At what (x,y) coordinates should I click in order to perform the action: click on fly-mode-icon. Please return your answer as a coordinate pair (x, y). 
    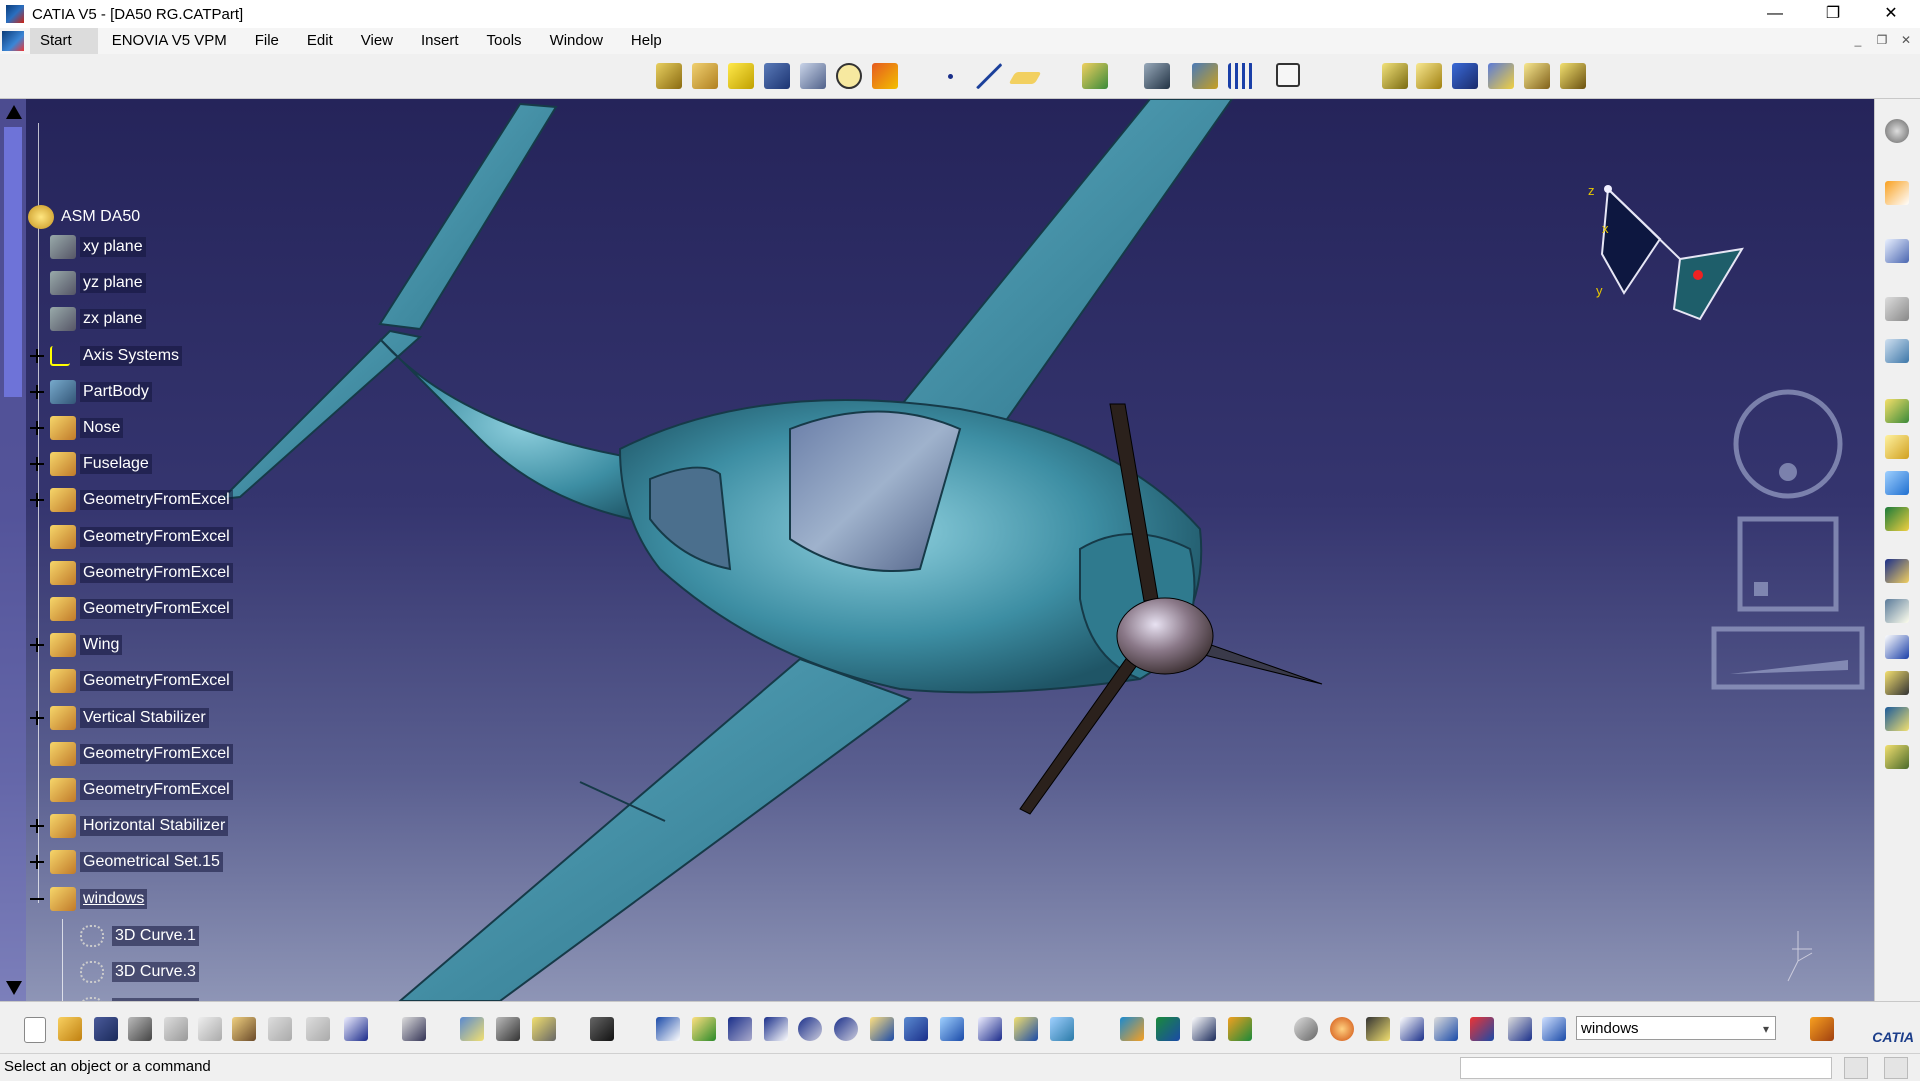
    Looking at the image, I should click on (668, 1029).